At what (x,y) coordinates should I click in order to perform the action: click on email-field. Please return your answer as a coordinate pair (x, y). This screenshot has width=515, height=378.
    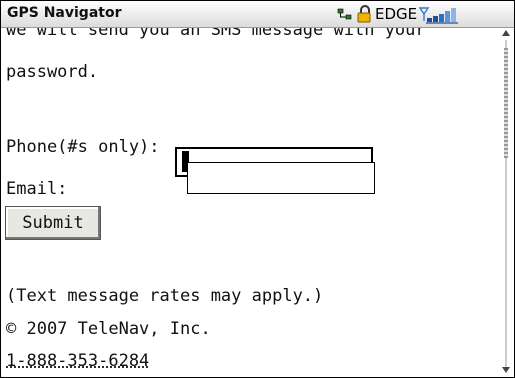
    Looking at the image, I should click on (281, 178).